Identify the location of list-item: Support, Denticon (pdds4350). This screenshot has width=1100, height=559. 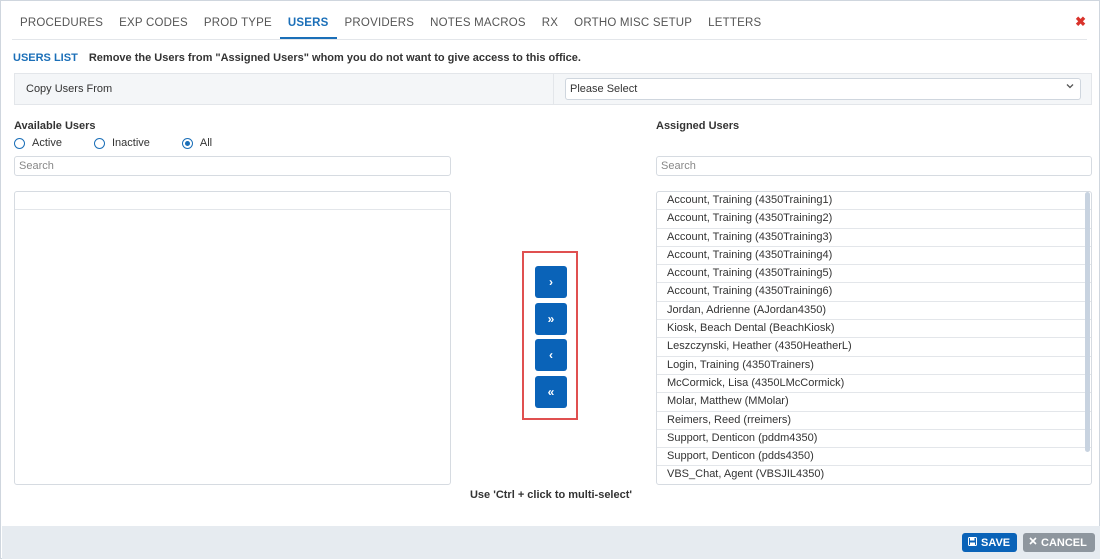
(874, 457).